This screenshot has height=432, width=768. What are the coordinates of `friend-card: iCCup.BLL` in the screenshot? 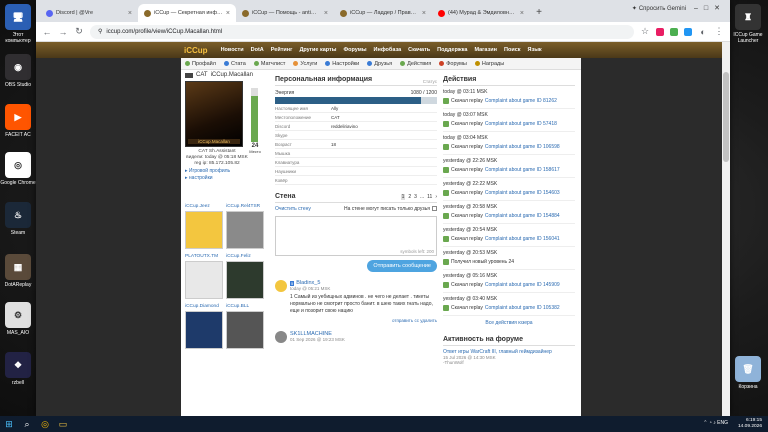 It's located at (246, 326).